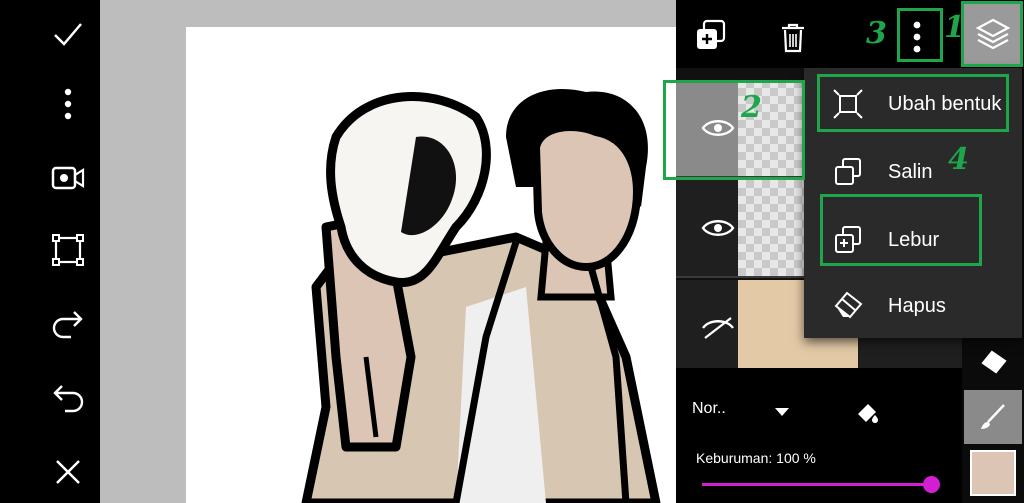  Describe the element at coordinates (68, 34) in the screenshot. I see `confirm-check-icon` at that location.